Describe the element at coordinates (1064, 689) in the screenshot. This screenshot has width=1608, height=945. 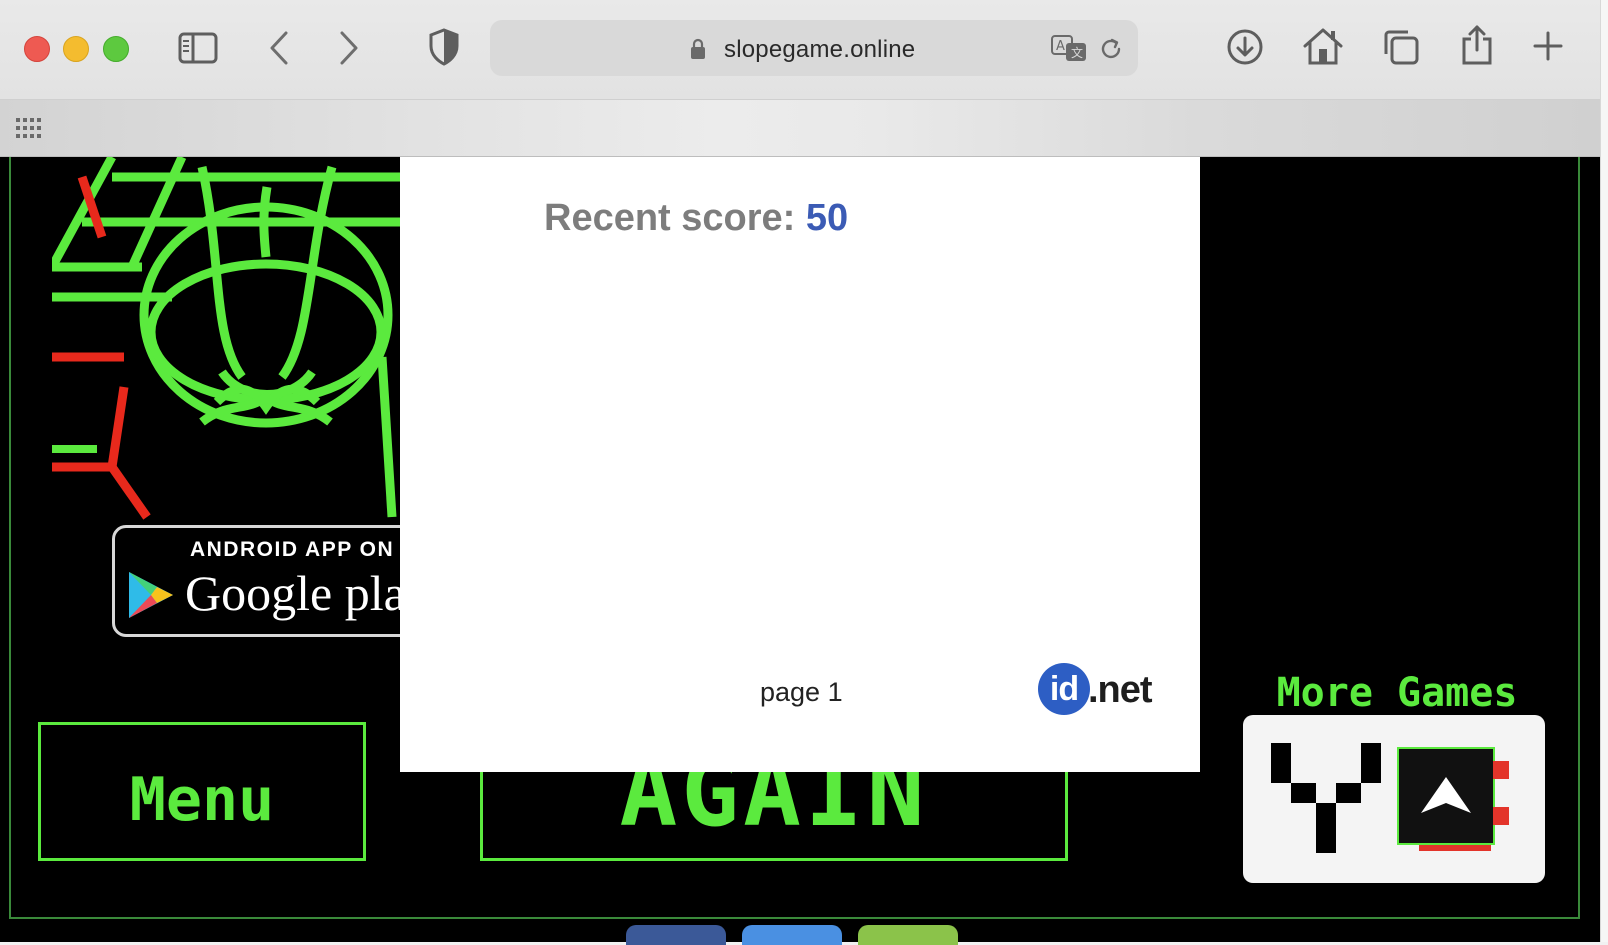
I see `idnet-logo-circle: id` at that location.